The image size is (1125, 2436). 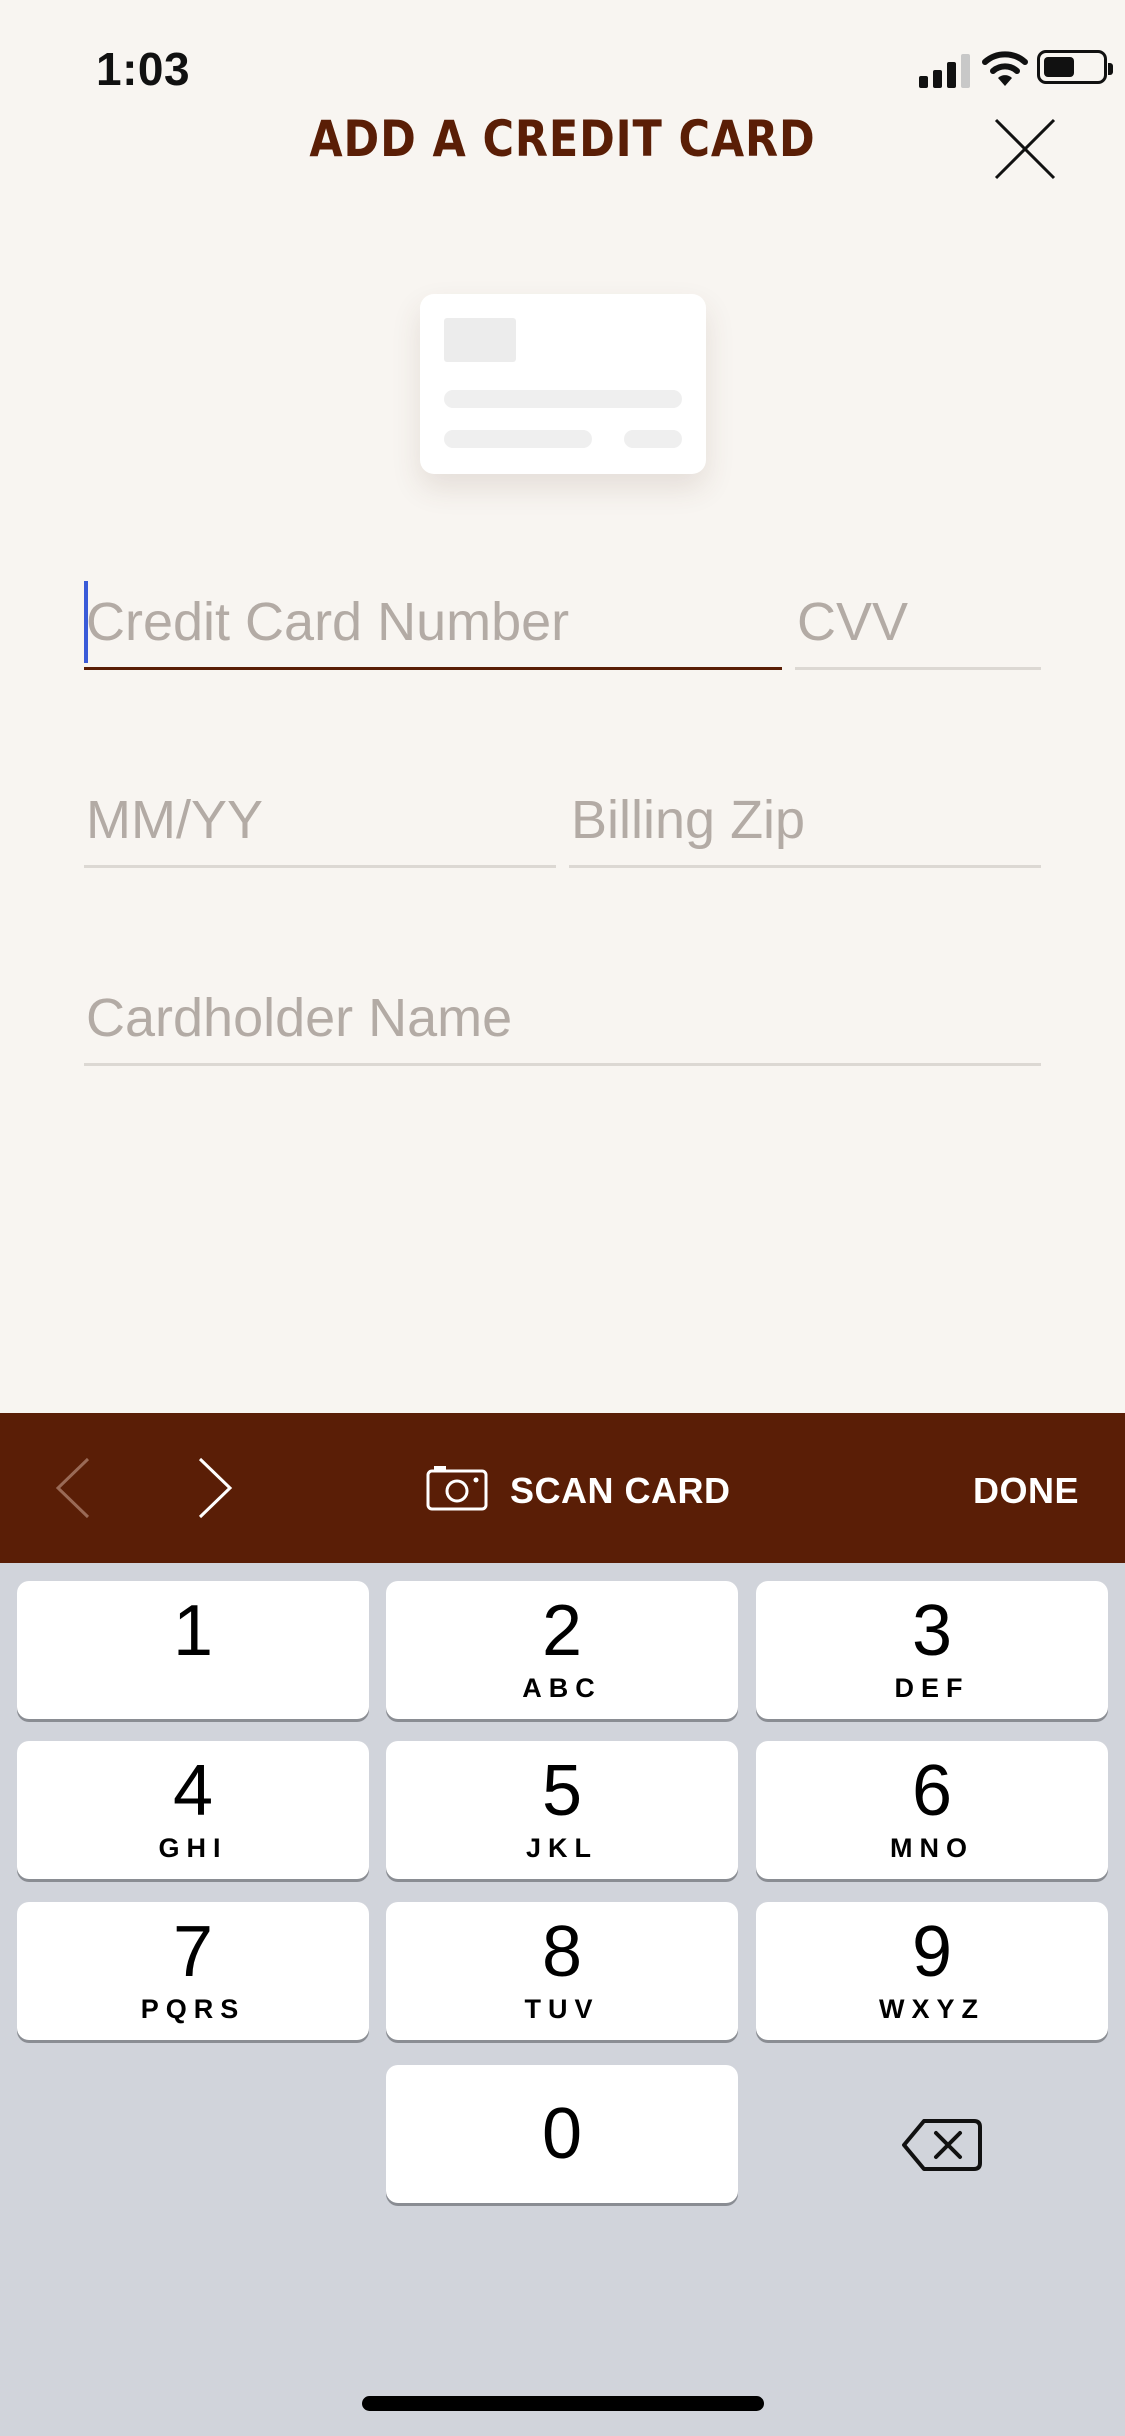 I want to click on key-2: 2 ABC, so click(x=562, y=1650).